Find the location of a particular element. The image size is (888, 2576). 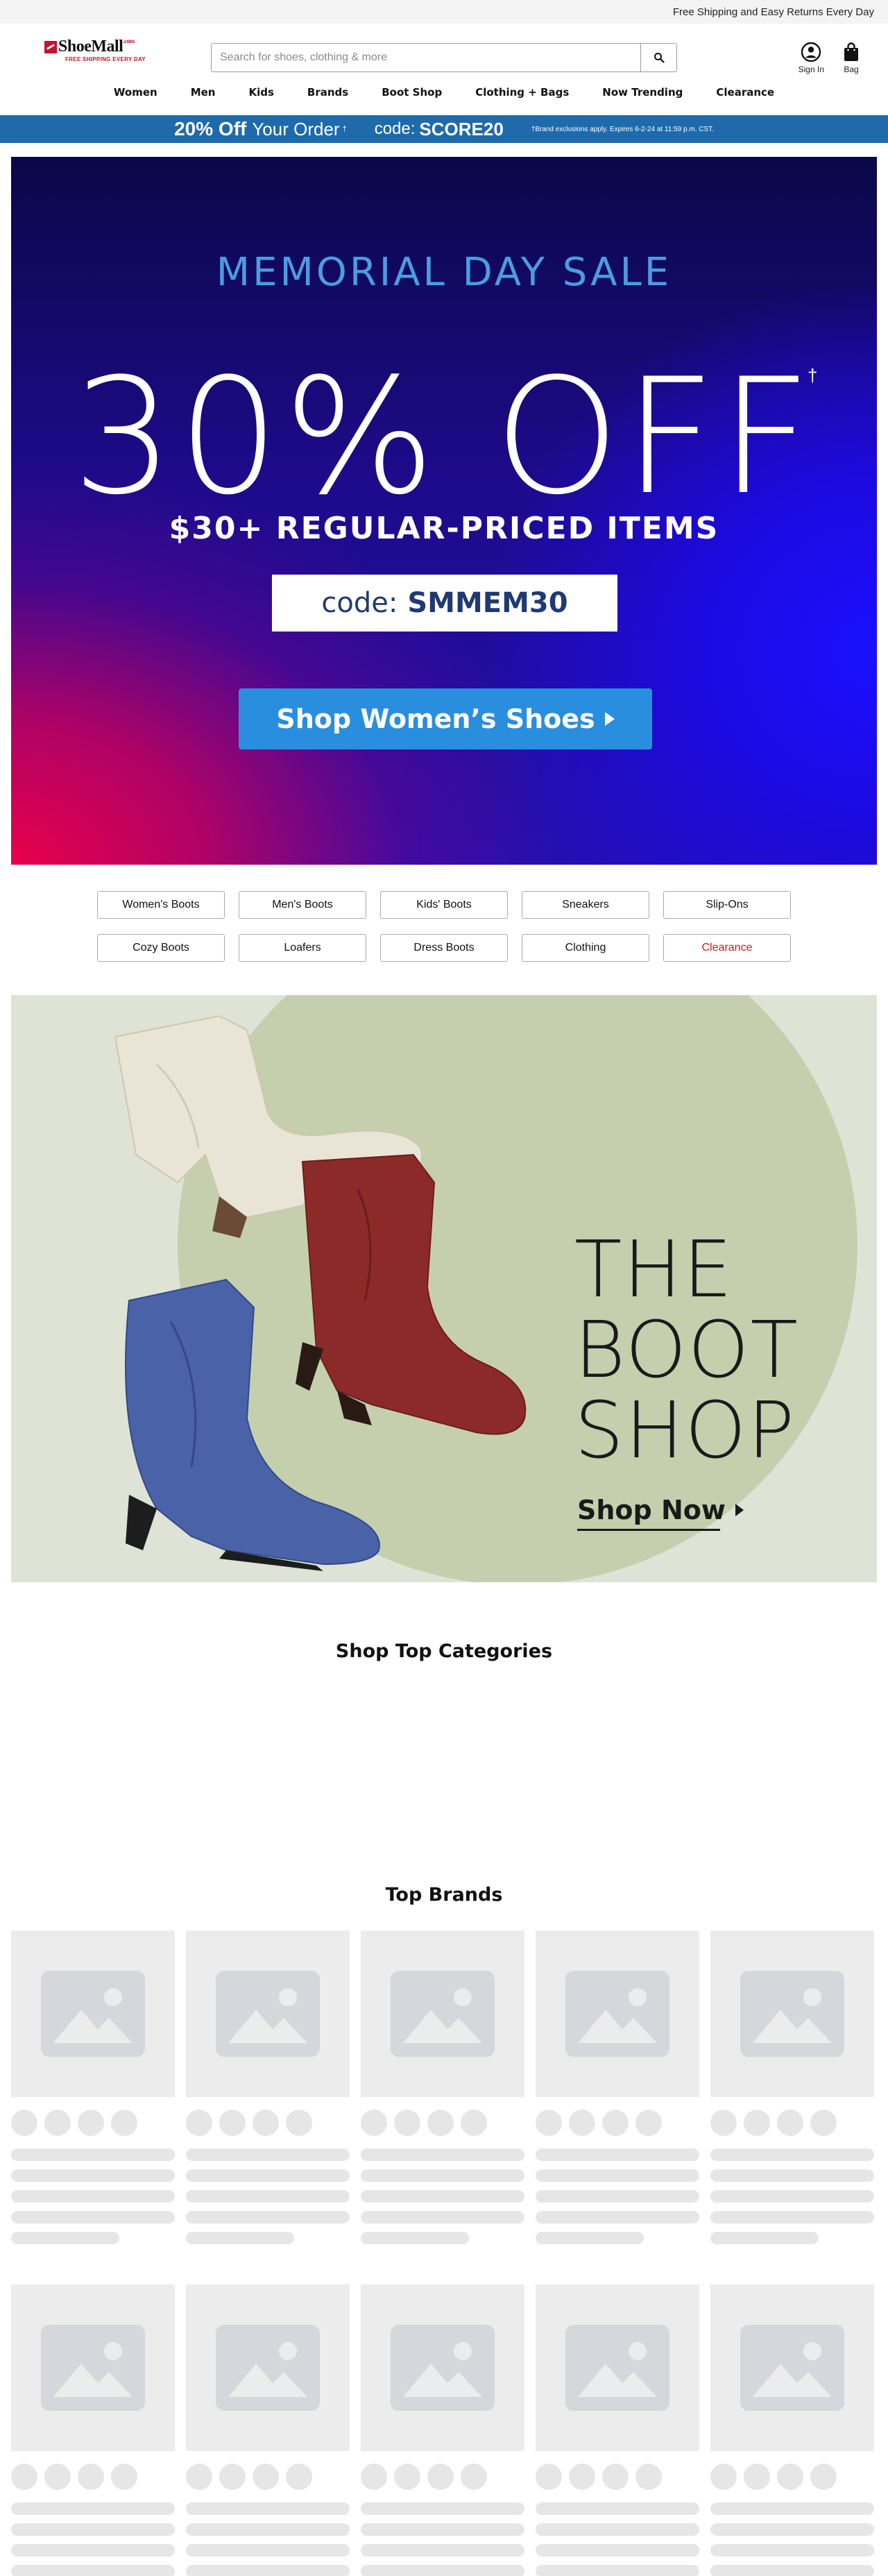

swatch-placeholders is located at coordinates (268, 2477).